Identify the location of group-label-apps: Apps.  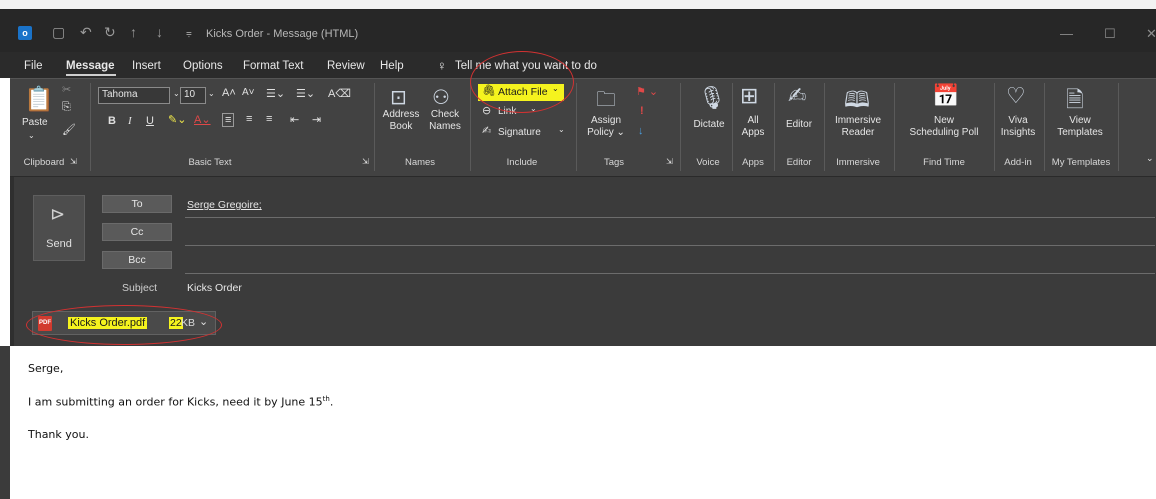
(753, 162).